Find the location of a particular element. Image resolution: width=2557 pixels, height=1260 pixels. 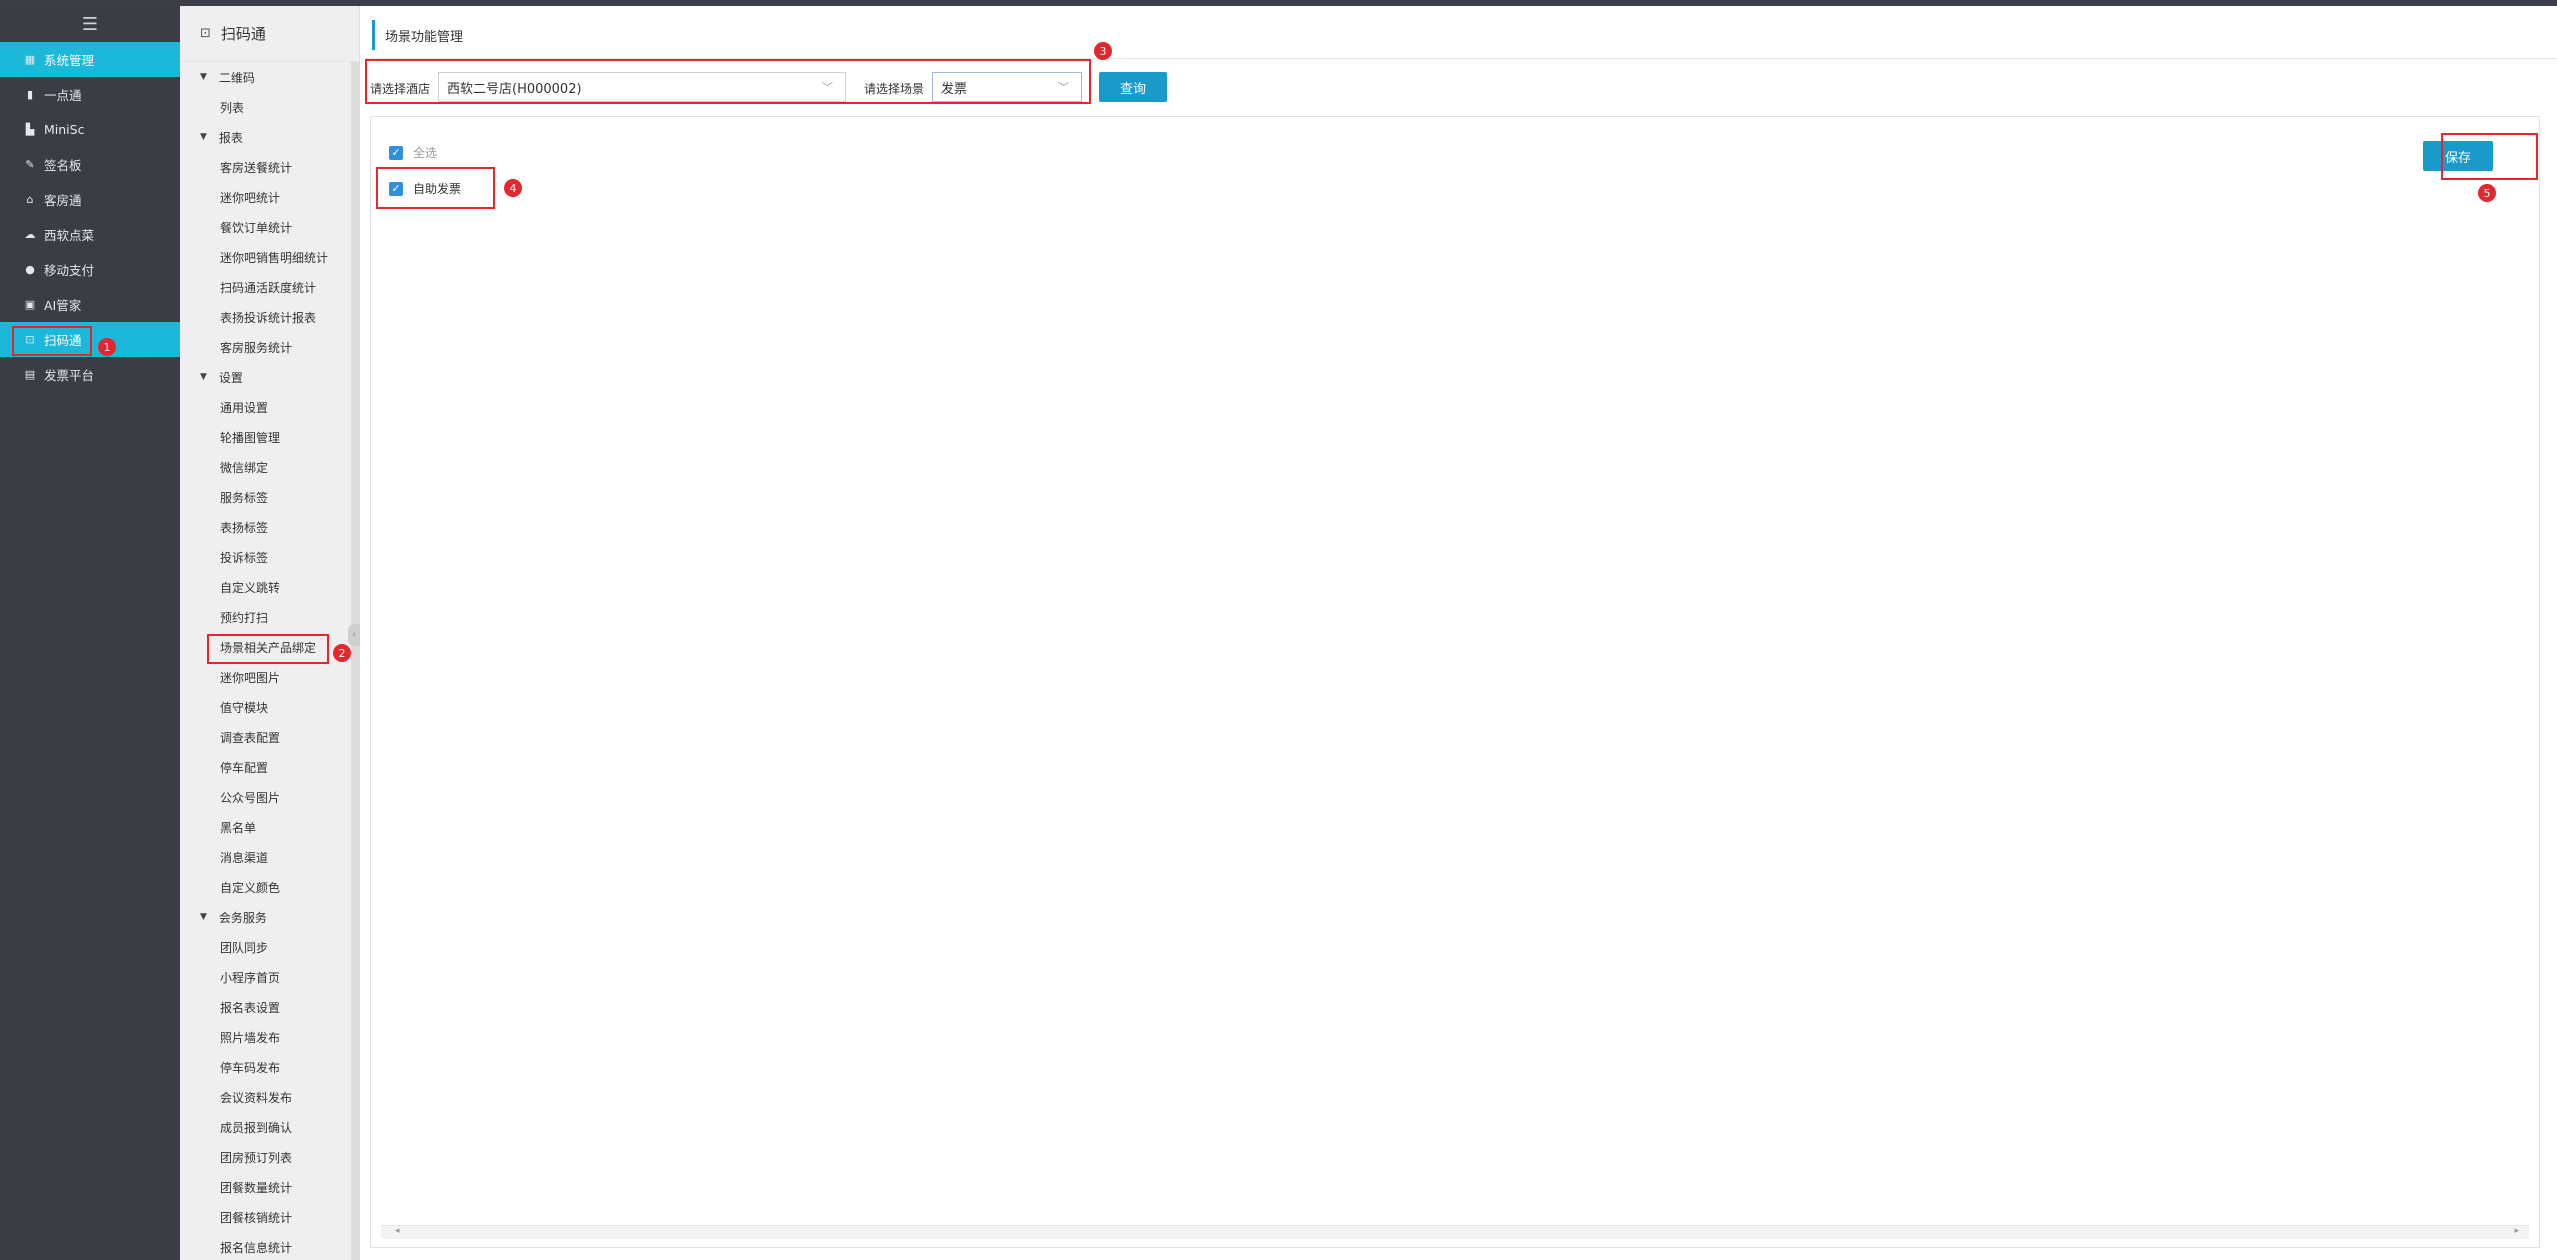

annotation-badge-3: 3 is located at coordinates (1103, 51).